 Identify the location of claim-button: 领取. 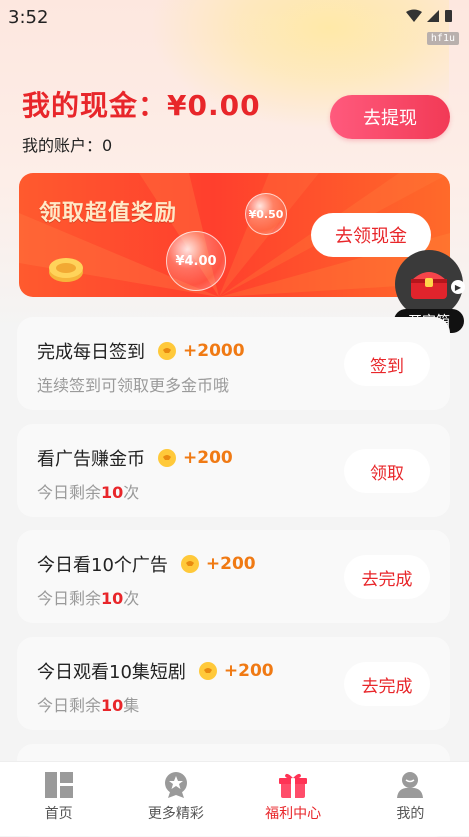
(387, 471).